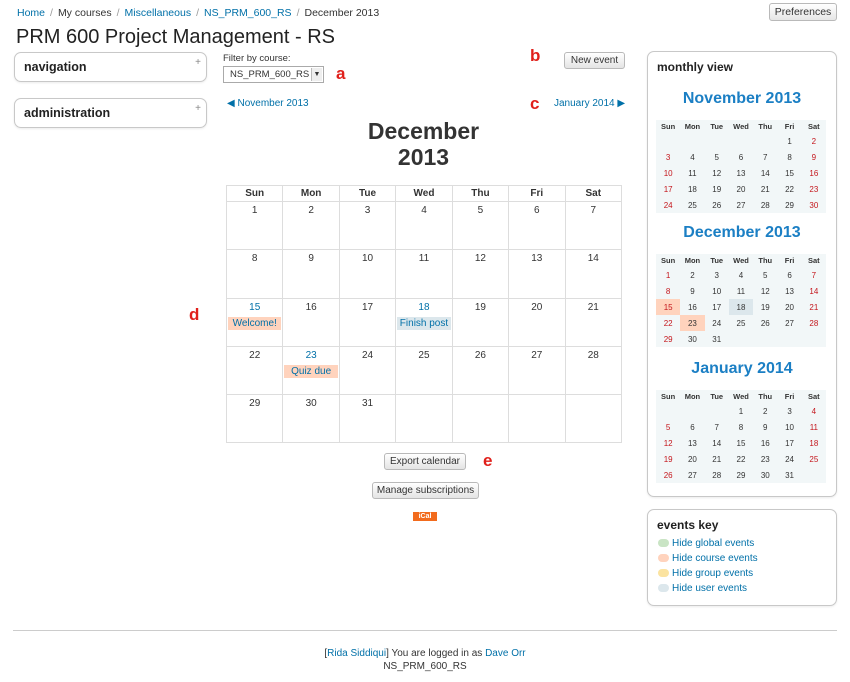 The height and width of the screenshot is (682, 850). Describe the element at coordinates (480, 225) in the screenshot. I see `calendar-day-cell: 5` at that location.